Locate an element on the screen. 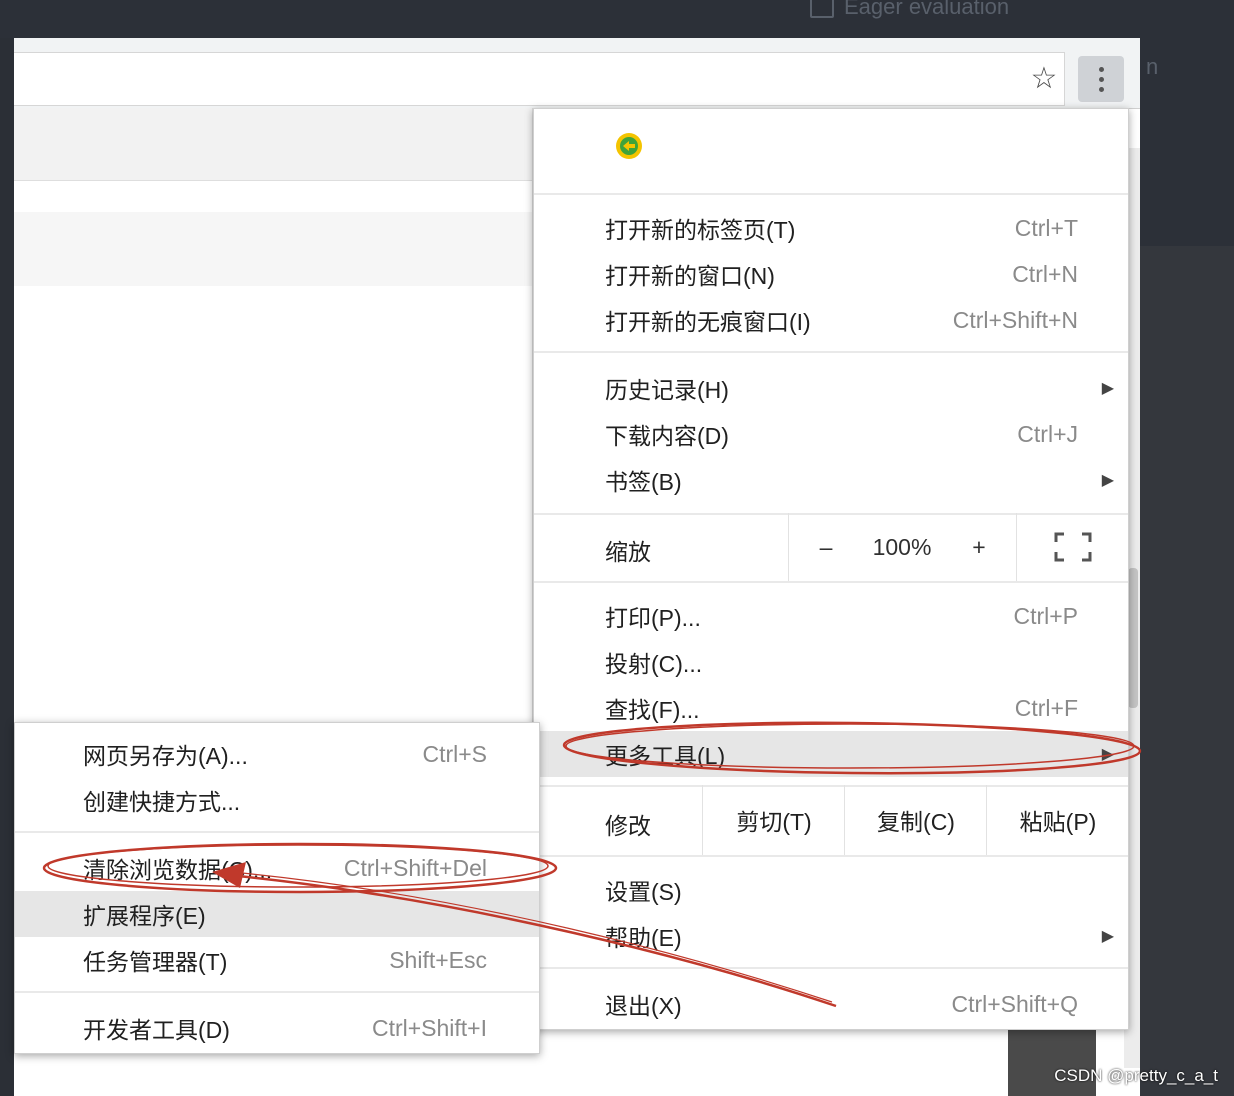 Image resolution: width=1234 pixels, height=1096 pixels. menu-item-clear-browsing-data: 清除浏览数据(C)... Ctrl+Shift+Del is located at coordinates (277, 868).